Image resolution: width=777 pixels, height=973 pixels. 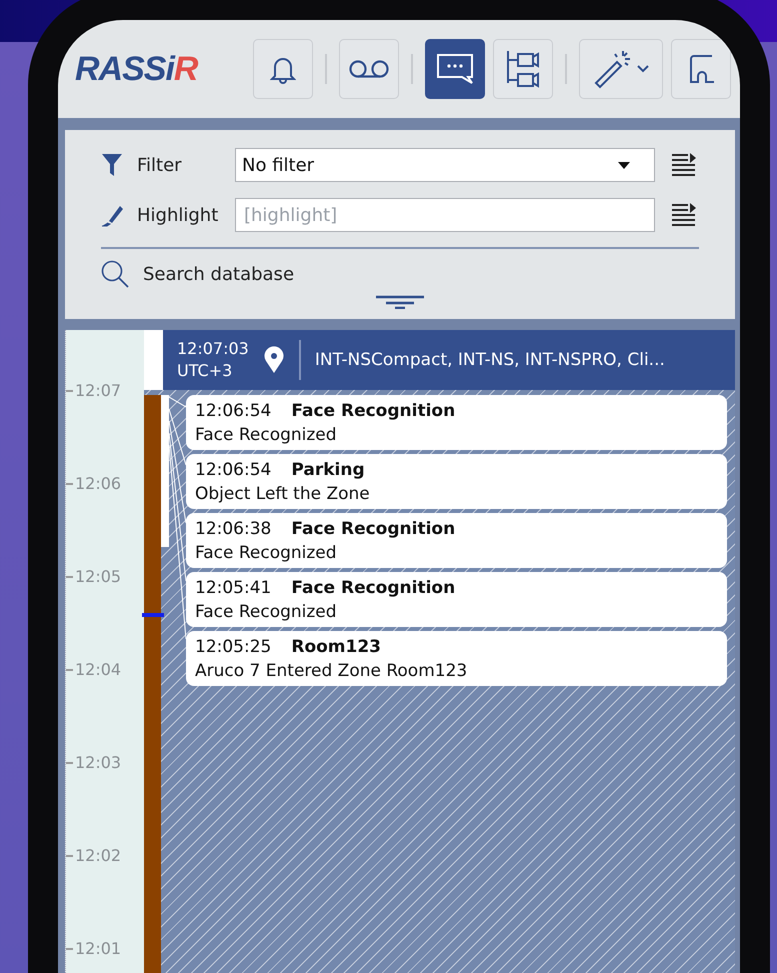 I want to click on caret-icon, so click(x=643, y=69).